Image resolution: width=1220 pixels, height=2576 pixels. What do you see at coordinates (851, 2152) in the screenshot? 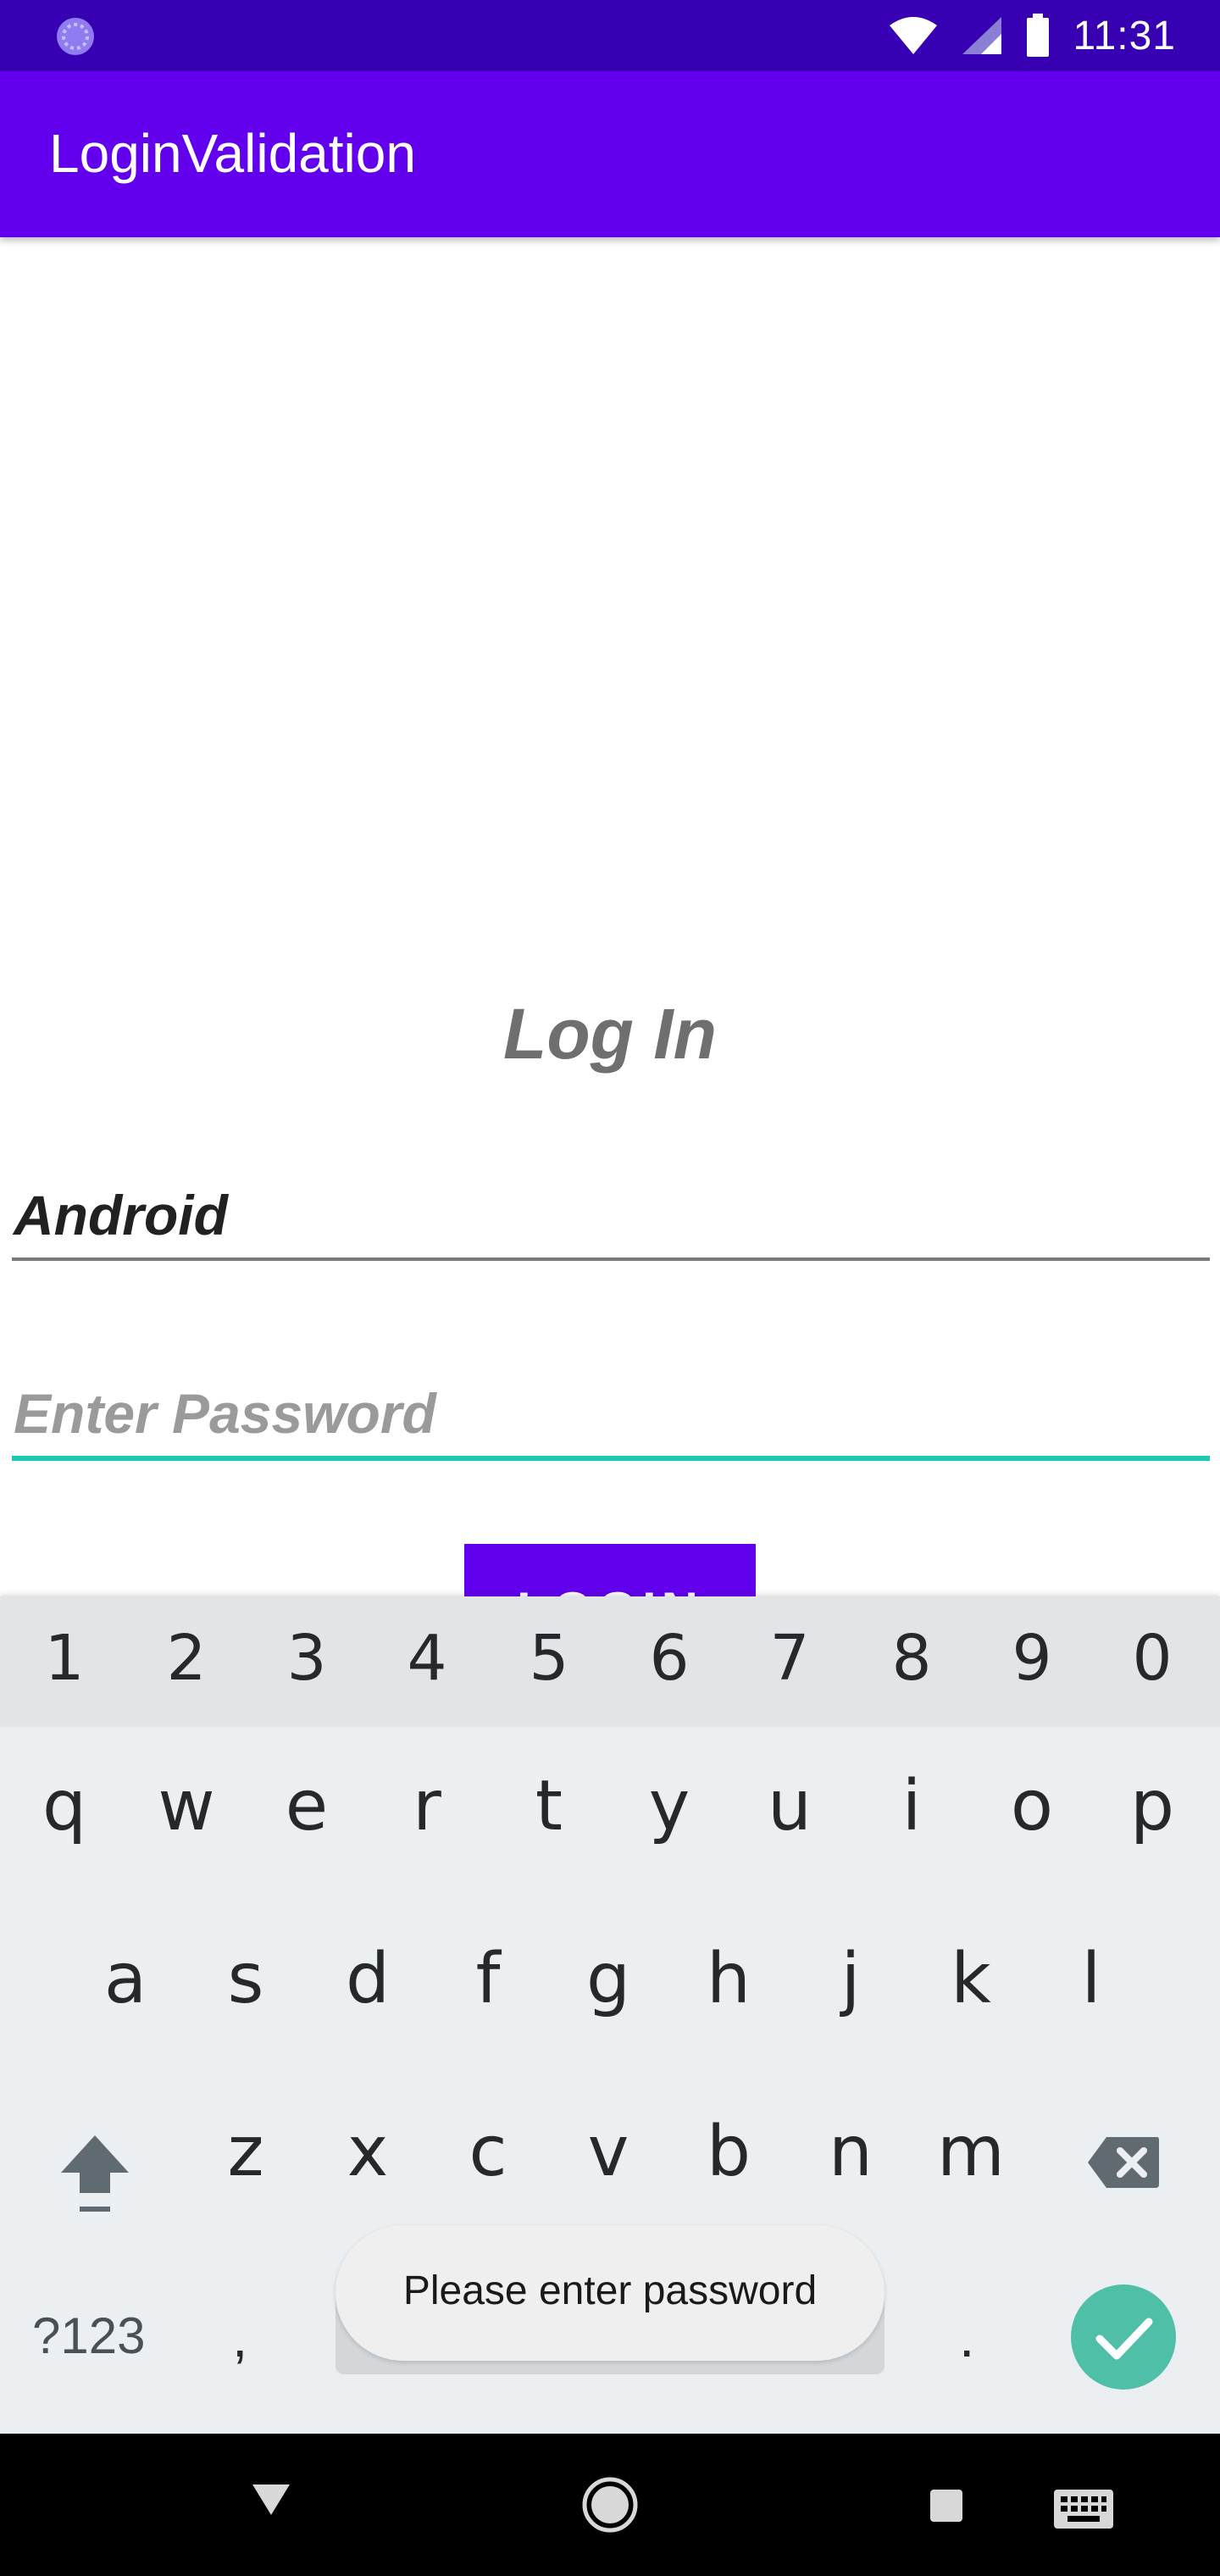
I see `key-n: n` at bounding box center [851, 2152].